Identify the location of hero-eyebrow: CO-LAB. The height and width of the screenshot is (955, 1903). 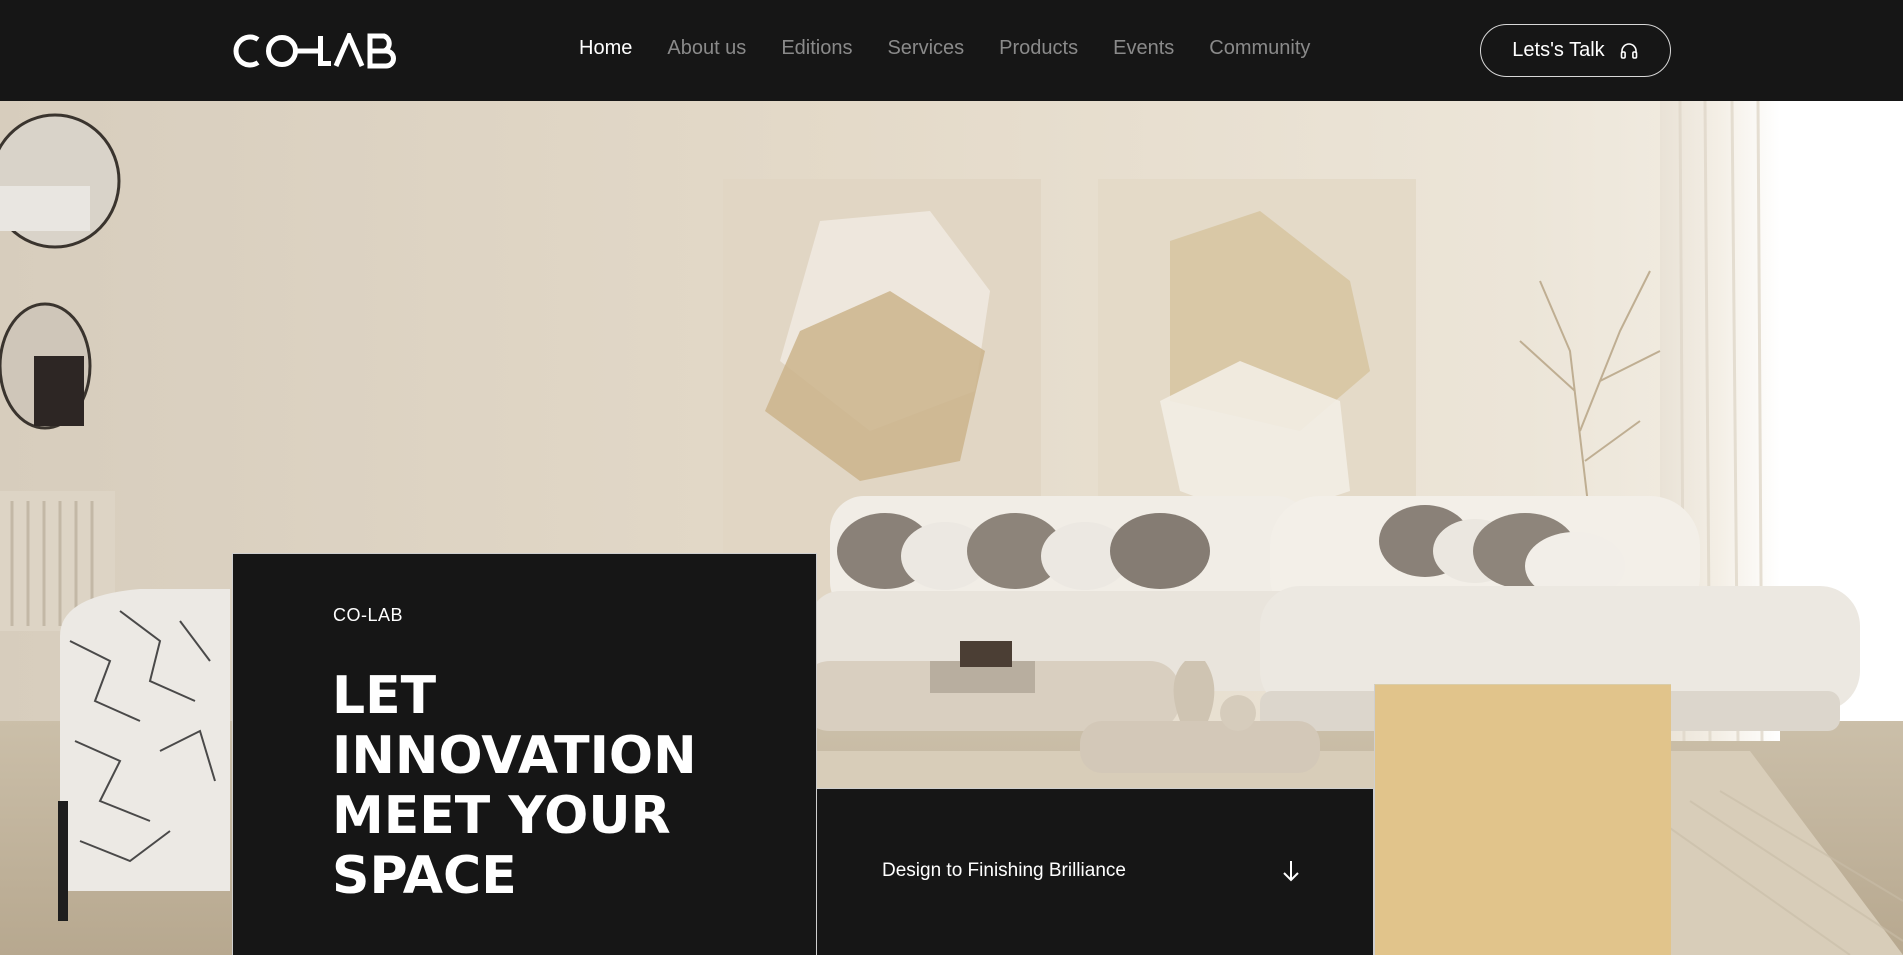
(368, 615).